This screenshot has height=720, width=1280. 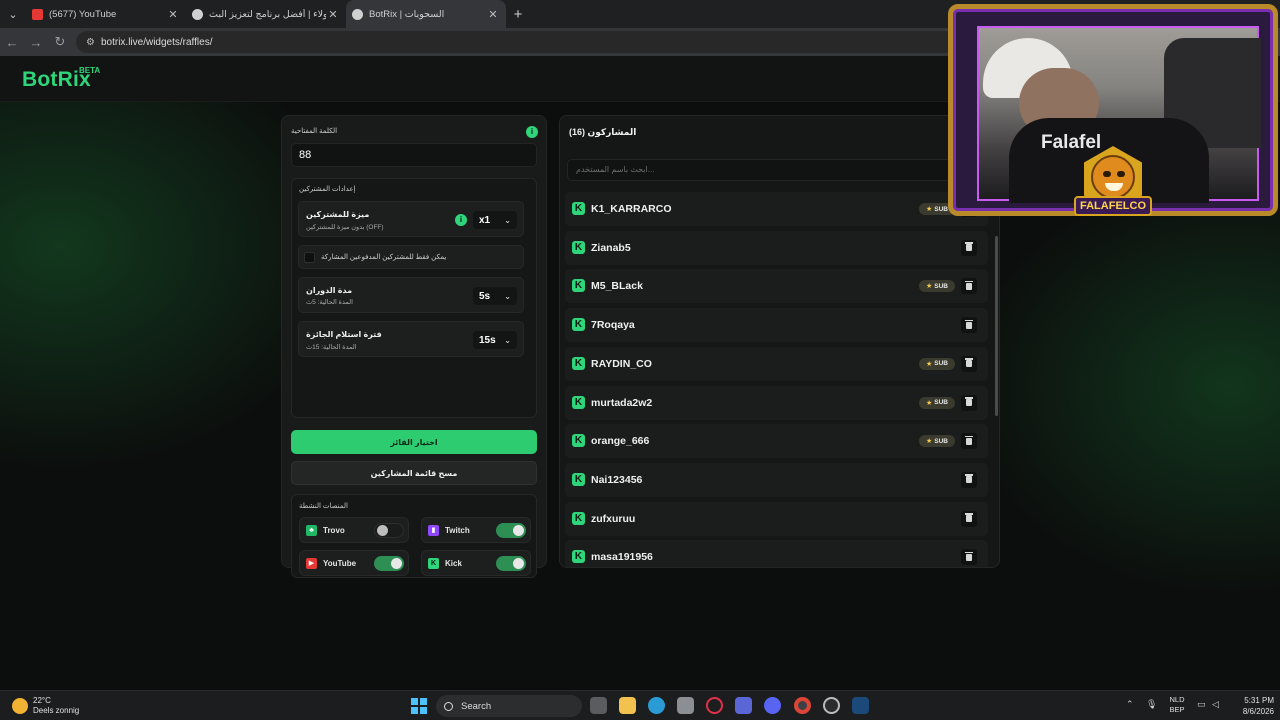 What do you see at coordinates (996, 326) in the screenshot?
I see `participants-scrollbar` at bounding box center [996, 326].